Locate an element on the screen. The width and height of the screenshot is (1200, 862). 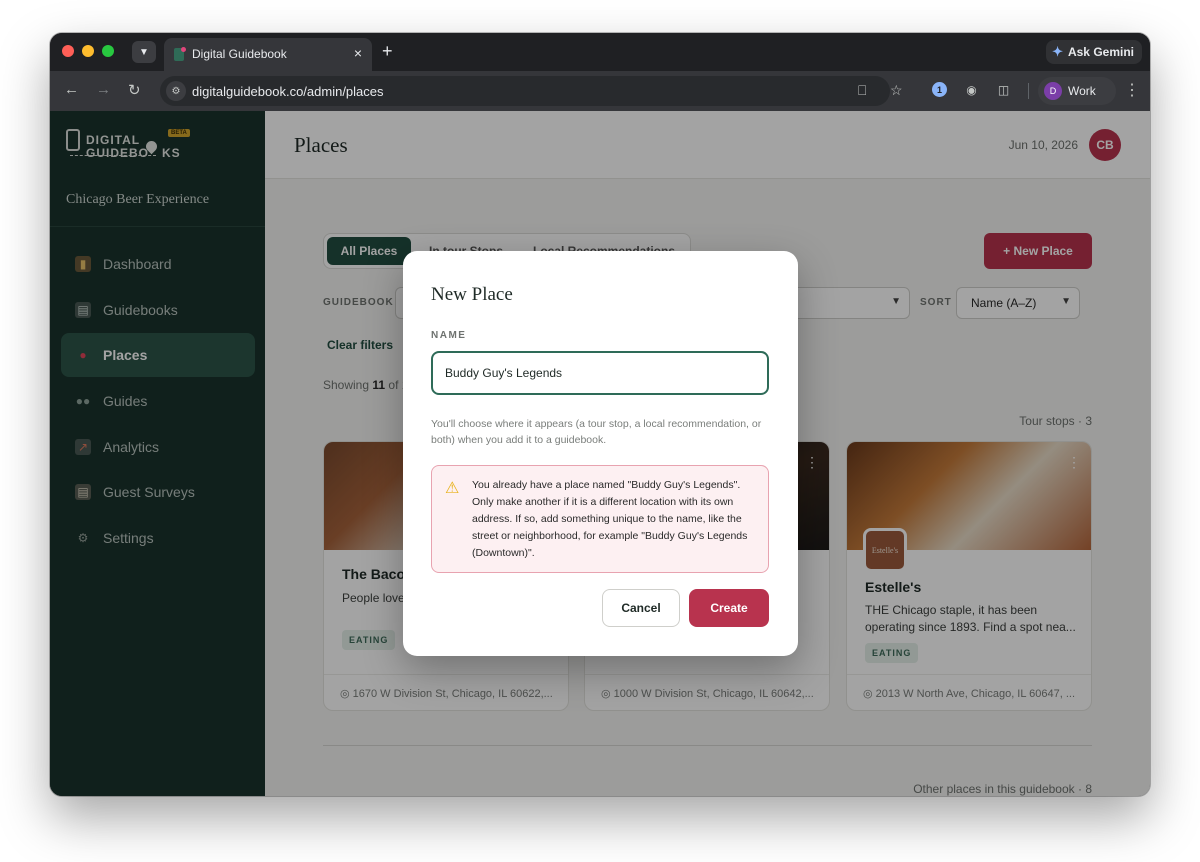
back-icon: ← is located at coordinates (71, 89).